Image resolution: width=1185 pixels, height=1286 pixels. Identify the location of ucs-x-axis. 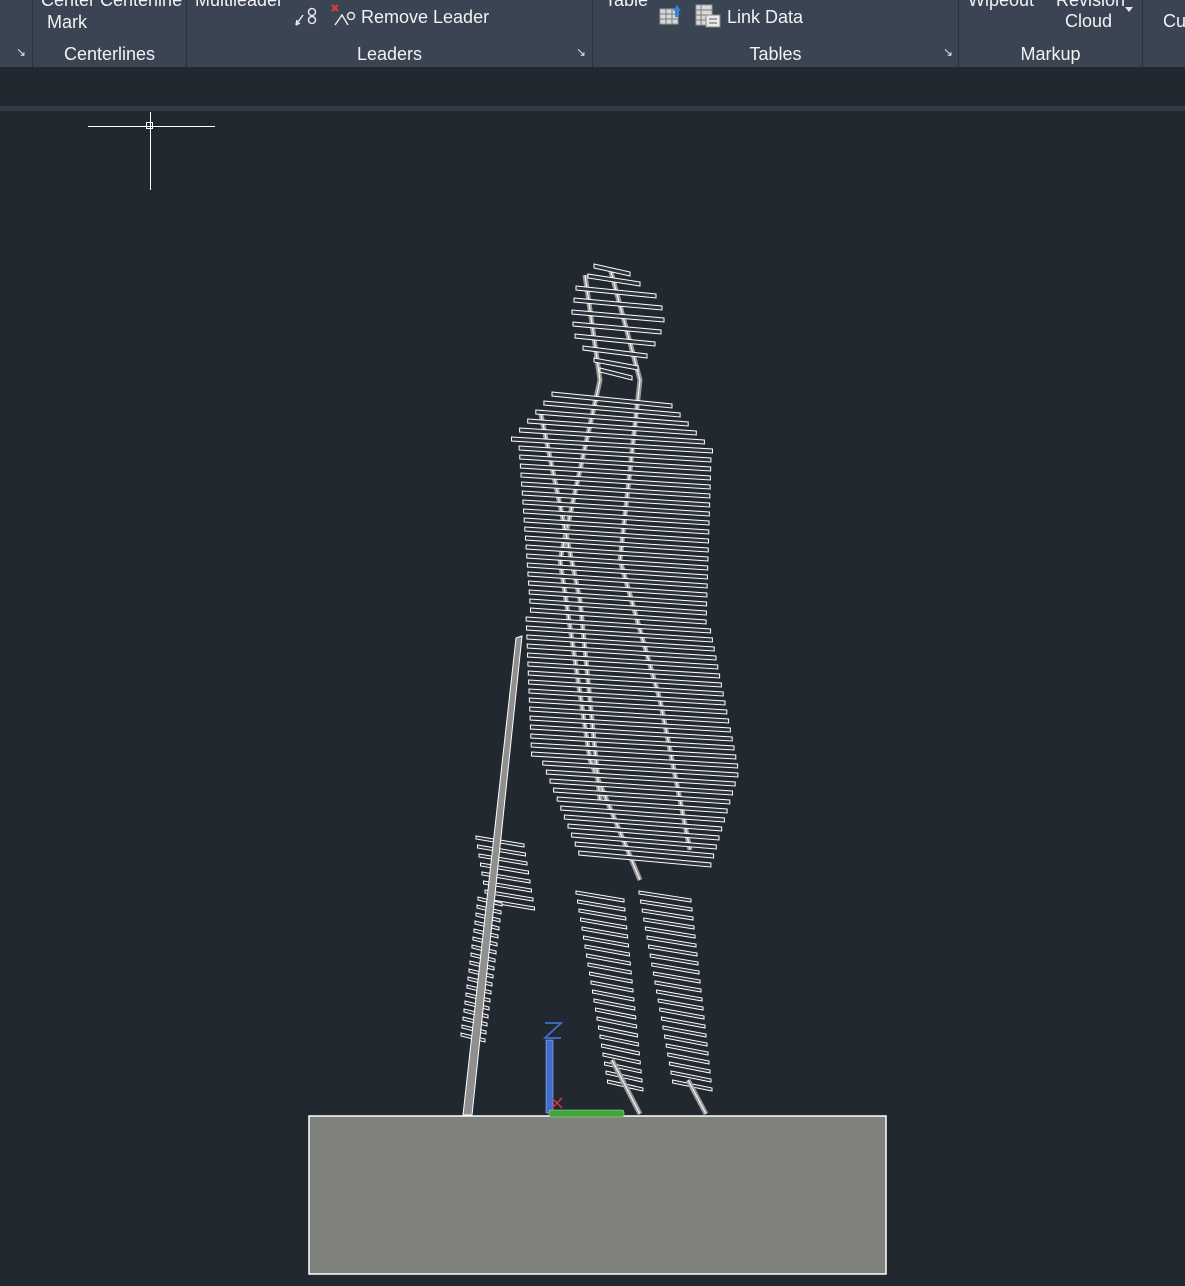
(557, 1103).